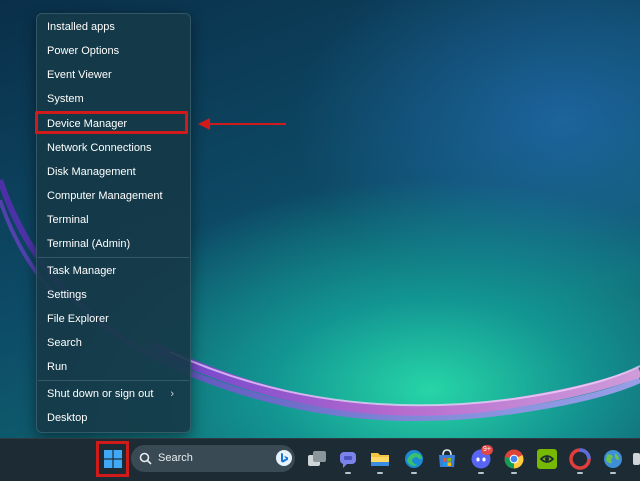  What do you see at coordinates (172, 394) in the screenshot?
I see `chevron-right-icon: ›` at bounding box center [172, 394].